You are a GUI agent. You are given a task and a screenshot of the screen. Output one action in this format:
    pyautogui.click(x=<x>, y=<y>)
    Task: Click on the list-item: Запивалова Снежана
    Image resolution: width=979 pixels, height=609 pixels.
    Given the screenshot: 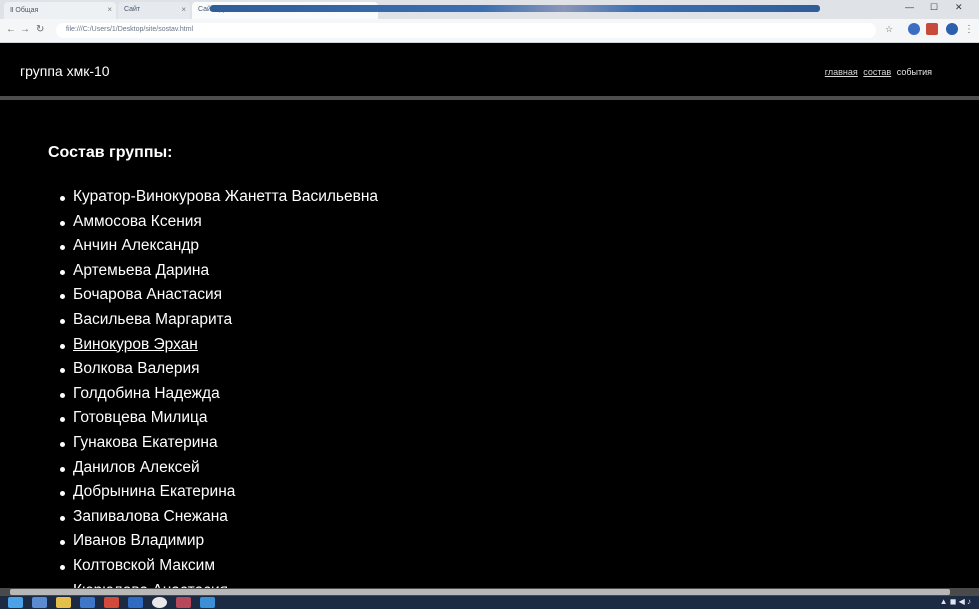 What is the action you would take?
    pyautogui.click(x=219, y=517)
    